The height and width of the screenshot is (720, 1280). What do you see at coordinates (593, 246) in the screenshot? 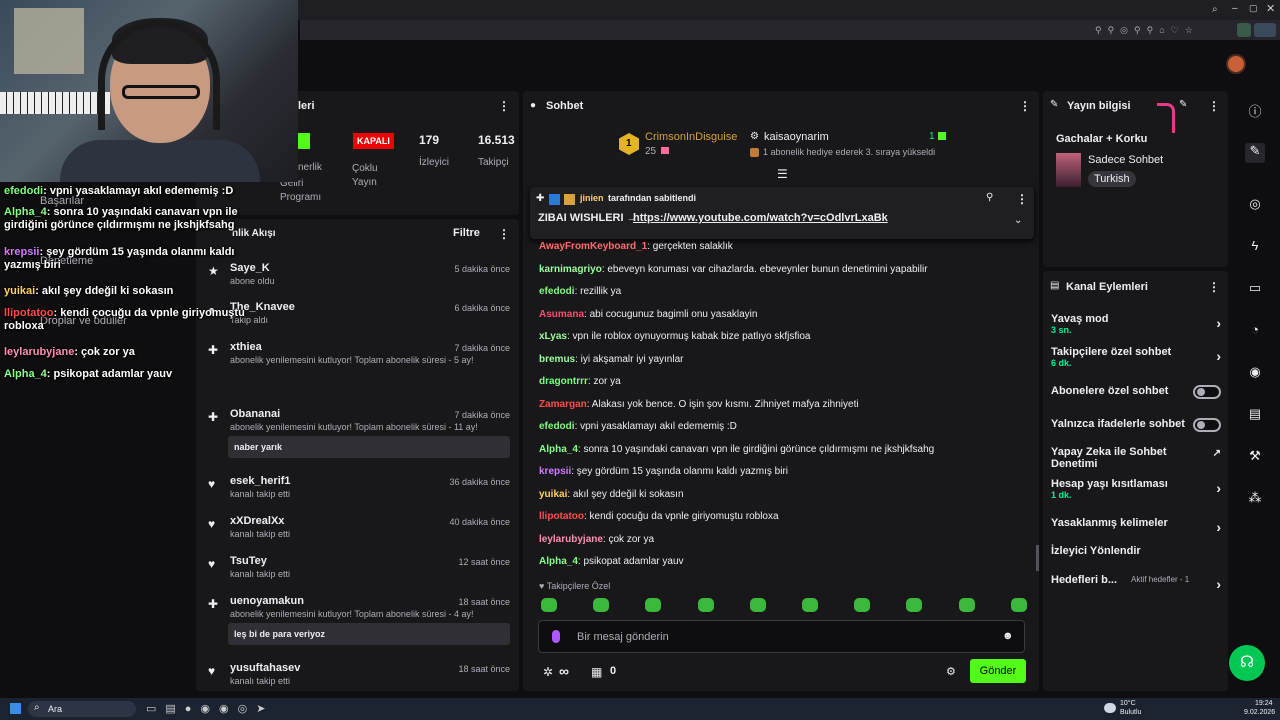
I see `chat-username: AwayFromKeyboard_1` at bounding box center [593, 246].